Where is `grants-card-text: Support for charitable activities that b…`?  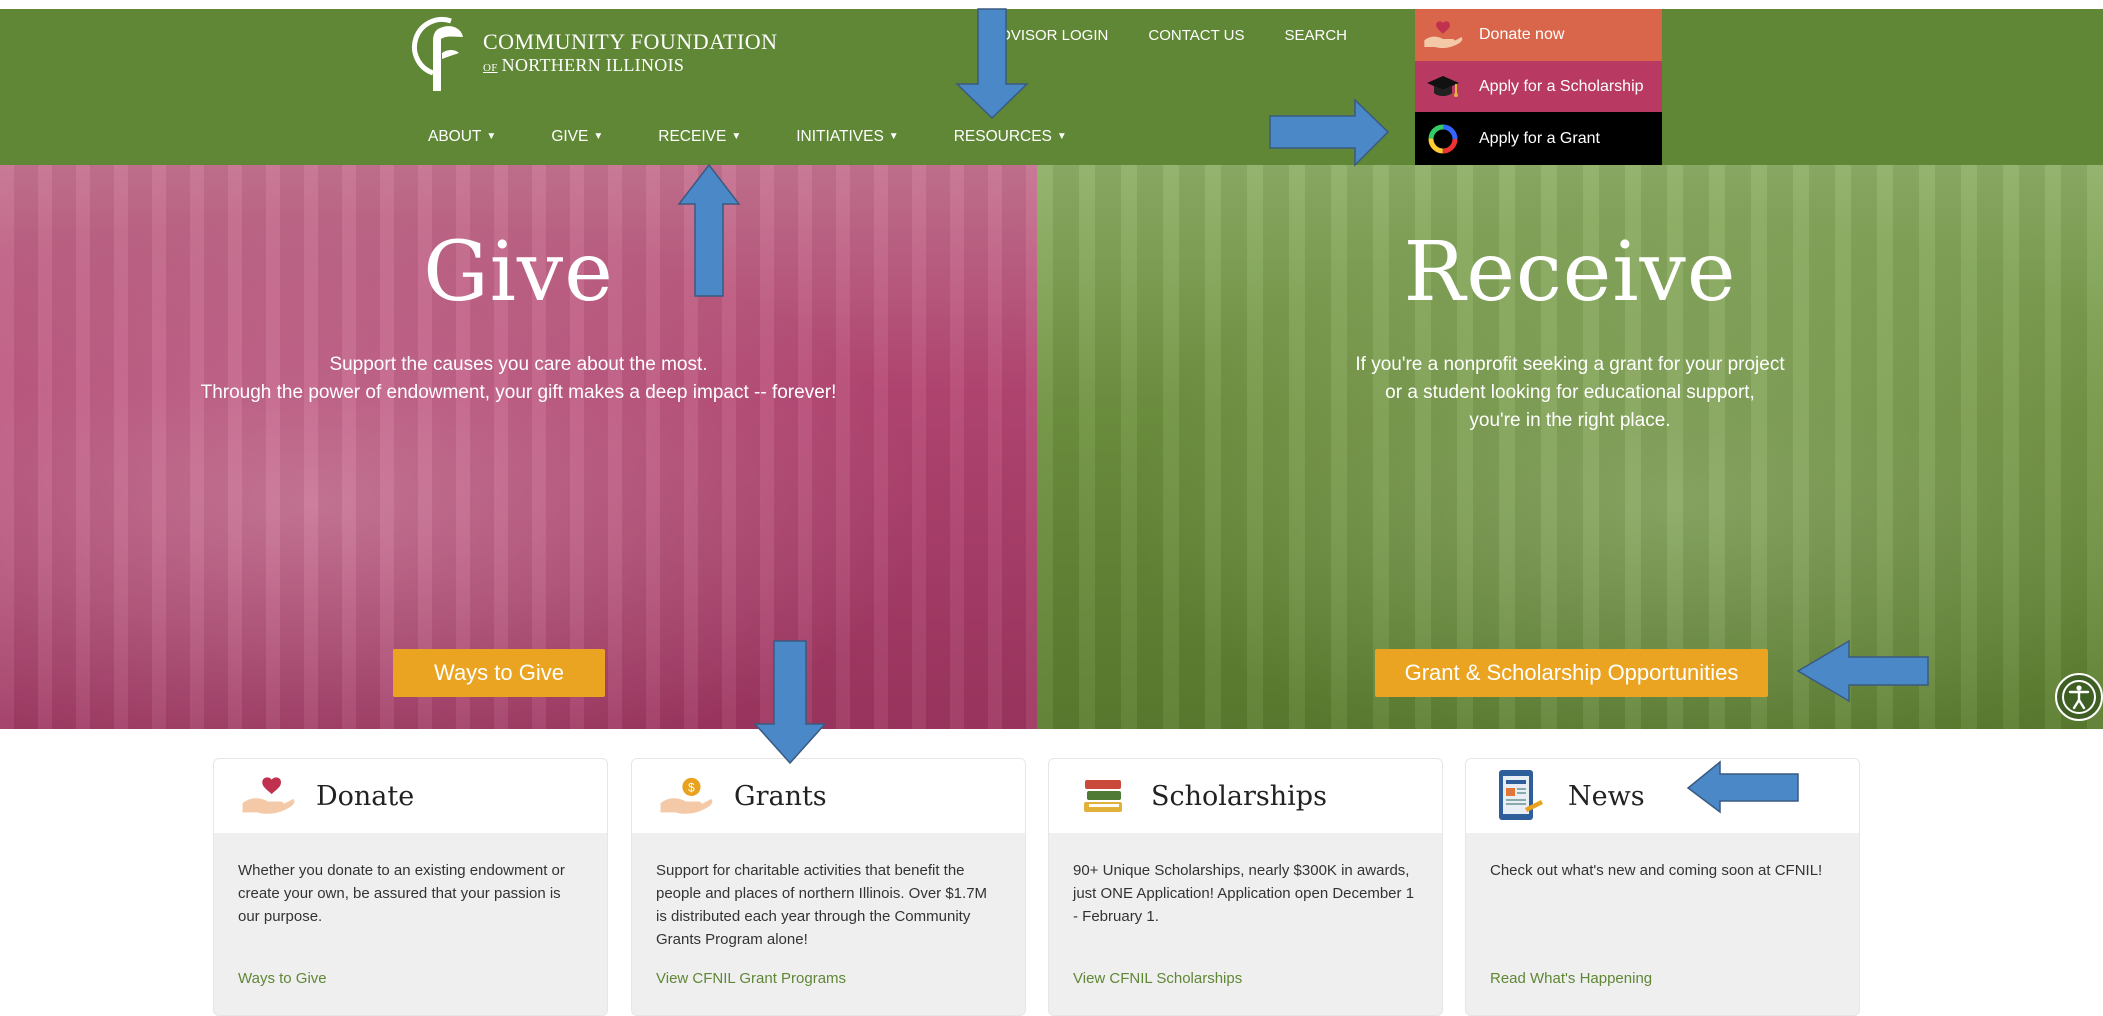 grants-card-text: Support for charitable activities that b… is located at coordinates (822, 905).